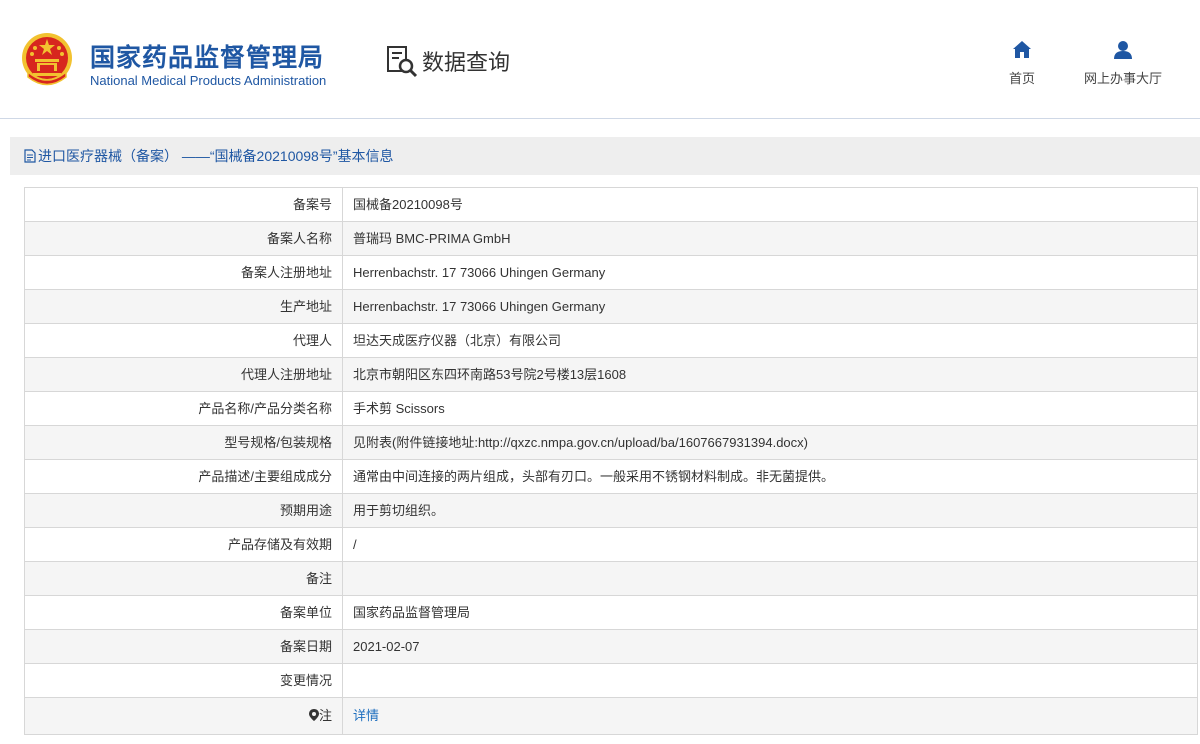 This screenshot has height=744, width=1200. What do you see at coordinates (770, 204) in the screenshot?
I see `row-value: 国械备20210098号` at bounding box center [770, 204].